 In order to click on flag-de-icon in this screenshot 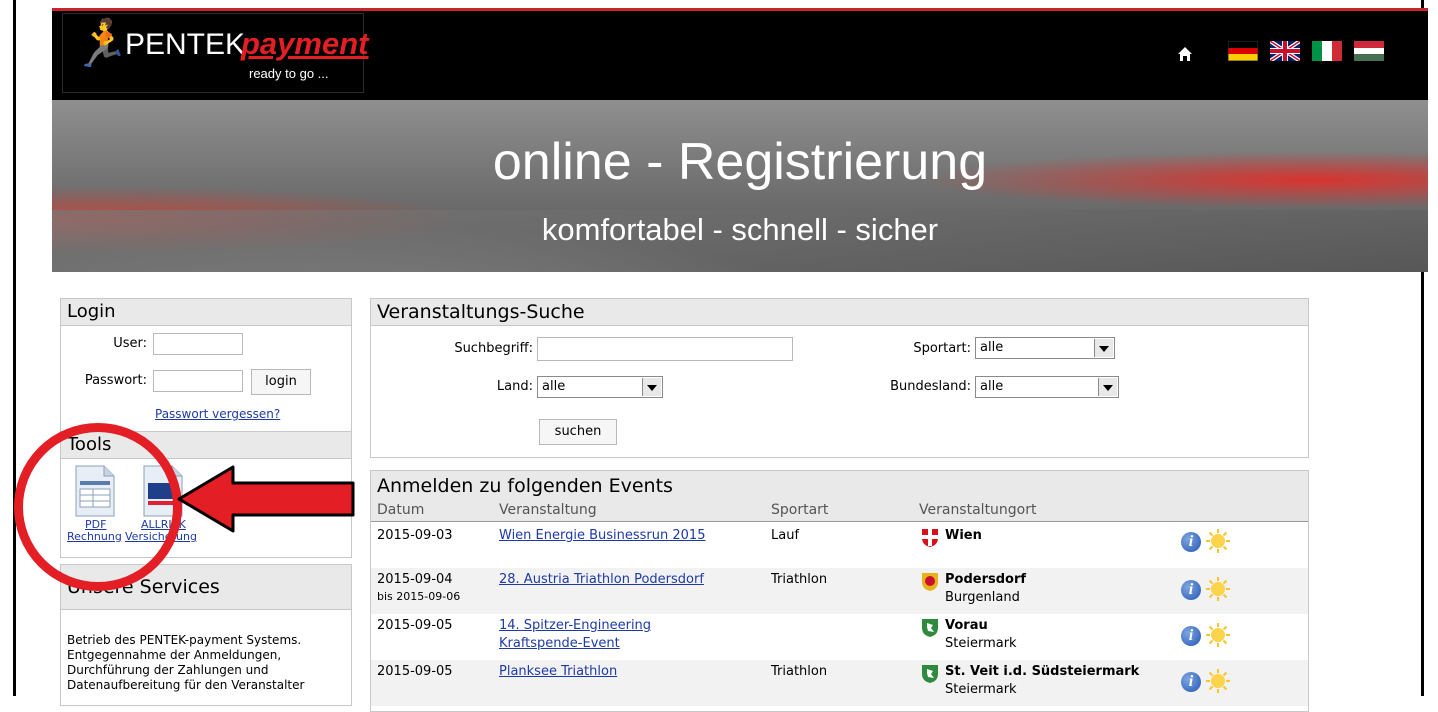, I will do `click(1243, 51)`.